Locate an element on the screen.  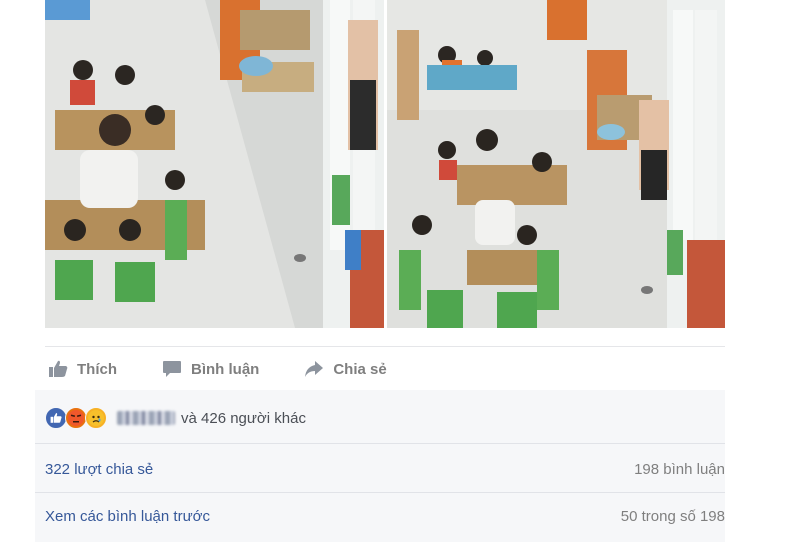
comment-pagination-text: 50 trong số 198 is located at coordinates (672, 516).